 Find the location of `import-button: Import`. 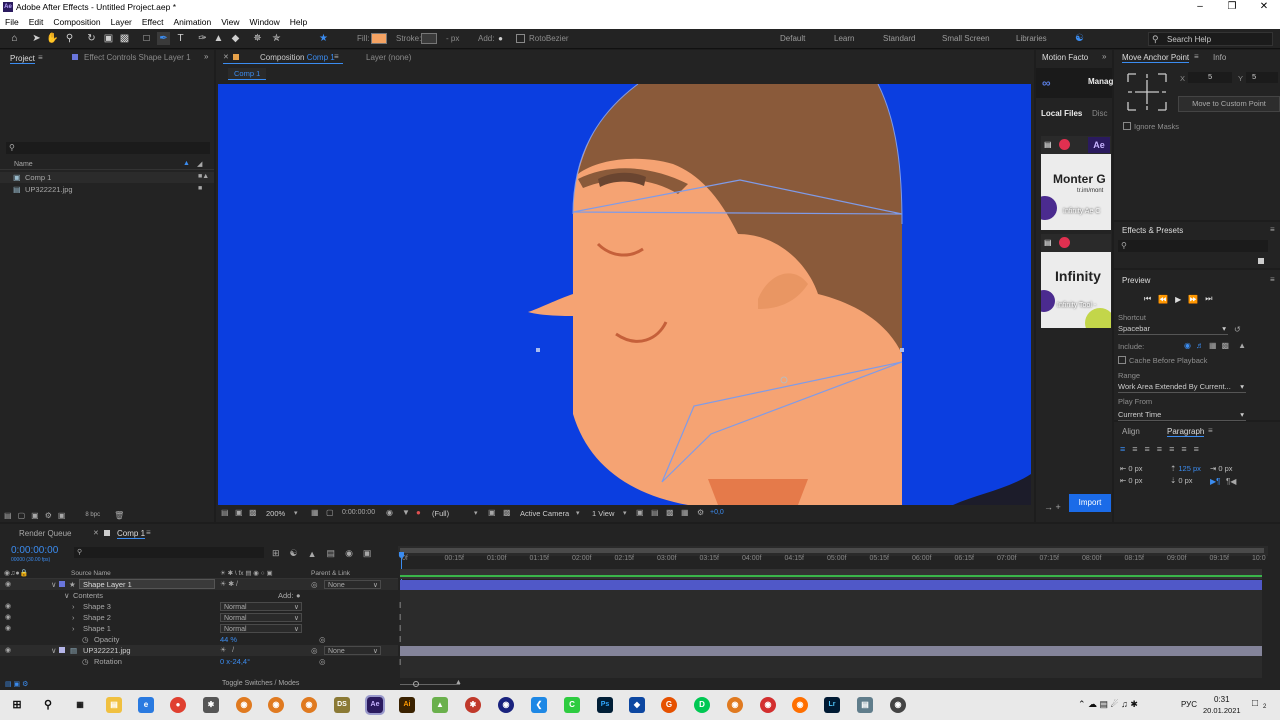

import-button: Import is located at coordinates (1090, 503).